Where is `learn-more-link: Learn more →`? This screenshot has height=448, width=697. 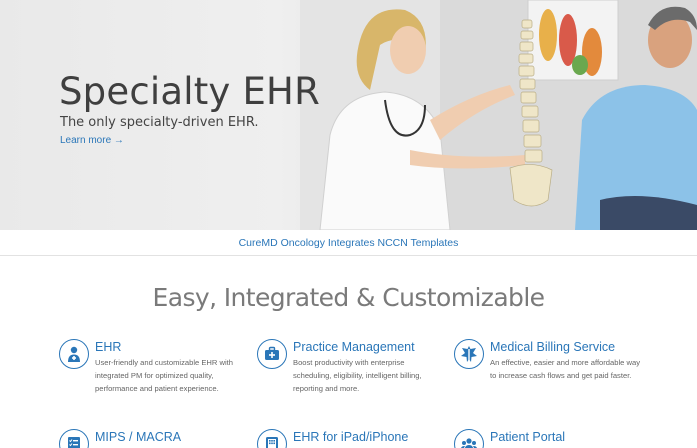
learn-more-link: Learn more → is located at coordinates (92, 140).